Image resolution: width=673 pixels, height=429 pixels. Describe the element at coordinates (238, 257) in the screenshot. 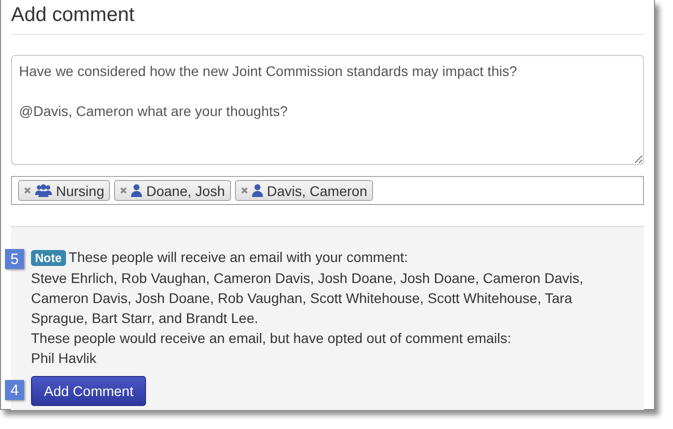

I see `notice-heading: These people will receive an email with your comment:` at that location.